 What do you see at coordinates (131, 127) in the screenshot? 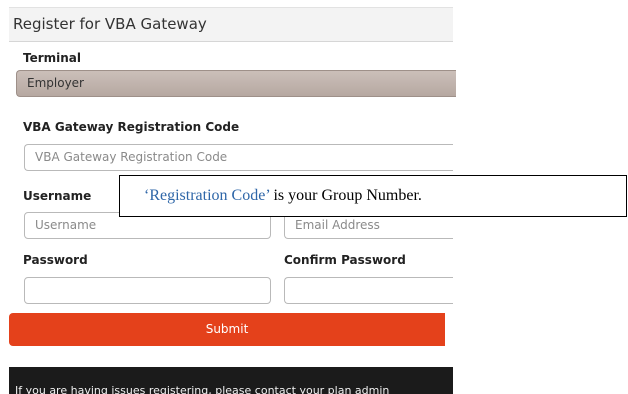
I see `registration-code-label: VBA Gateway Registration Code` at bounding box center [131, 127].